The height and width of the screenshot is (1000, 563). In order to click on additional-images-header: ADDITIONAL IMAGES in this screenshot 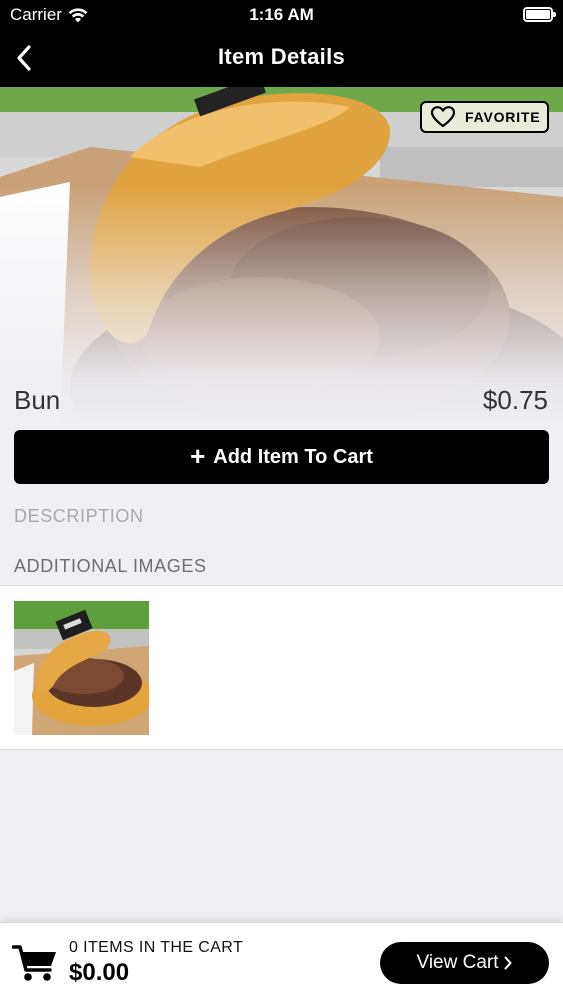, I will do `click(110, 566)`.